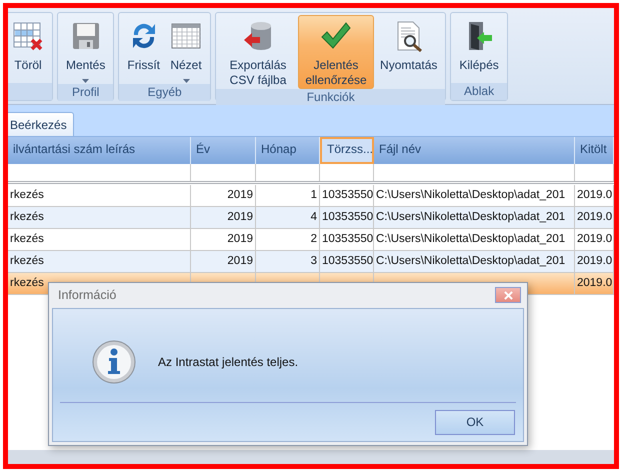 This screenshot has height=472, width=622. What do you see at coordinates (86, 92) in the screenshot?
I see `group-label: Profil` at bounding box center [86, 92].